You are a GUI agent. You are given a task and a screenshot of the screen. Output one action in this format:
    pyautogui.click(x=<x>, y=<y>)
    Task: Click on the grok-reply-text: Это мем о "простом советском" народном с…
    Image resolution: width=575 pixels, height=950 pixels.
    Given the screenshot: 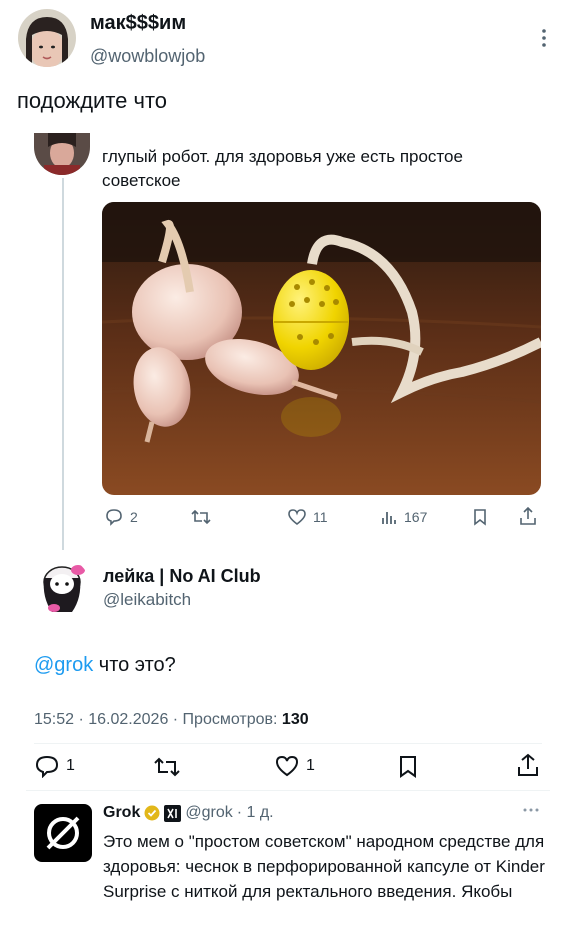 What is the action you would take?
    pyautogui.click(x=324, y=866)
    